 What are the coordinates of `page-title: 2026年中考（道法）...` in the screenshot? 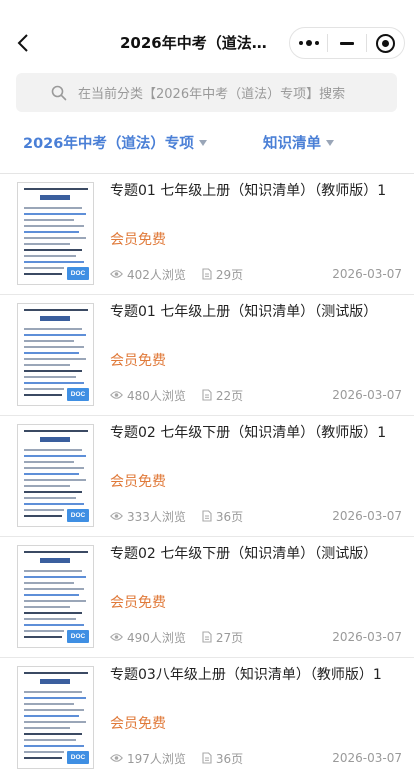 It's located at (200, 43).